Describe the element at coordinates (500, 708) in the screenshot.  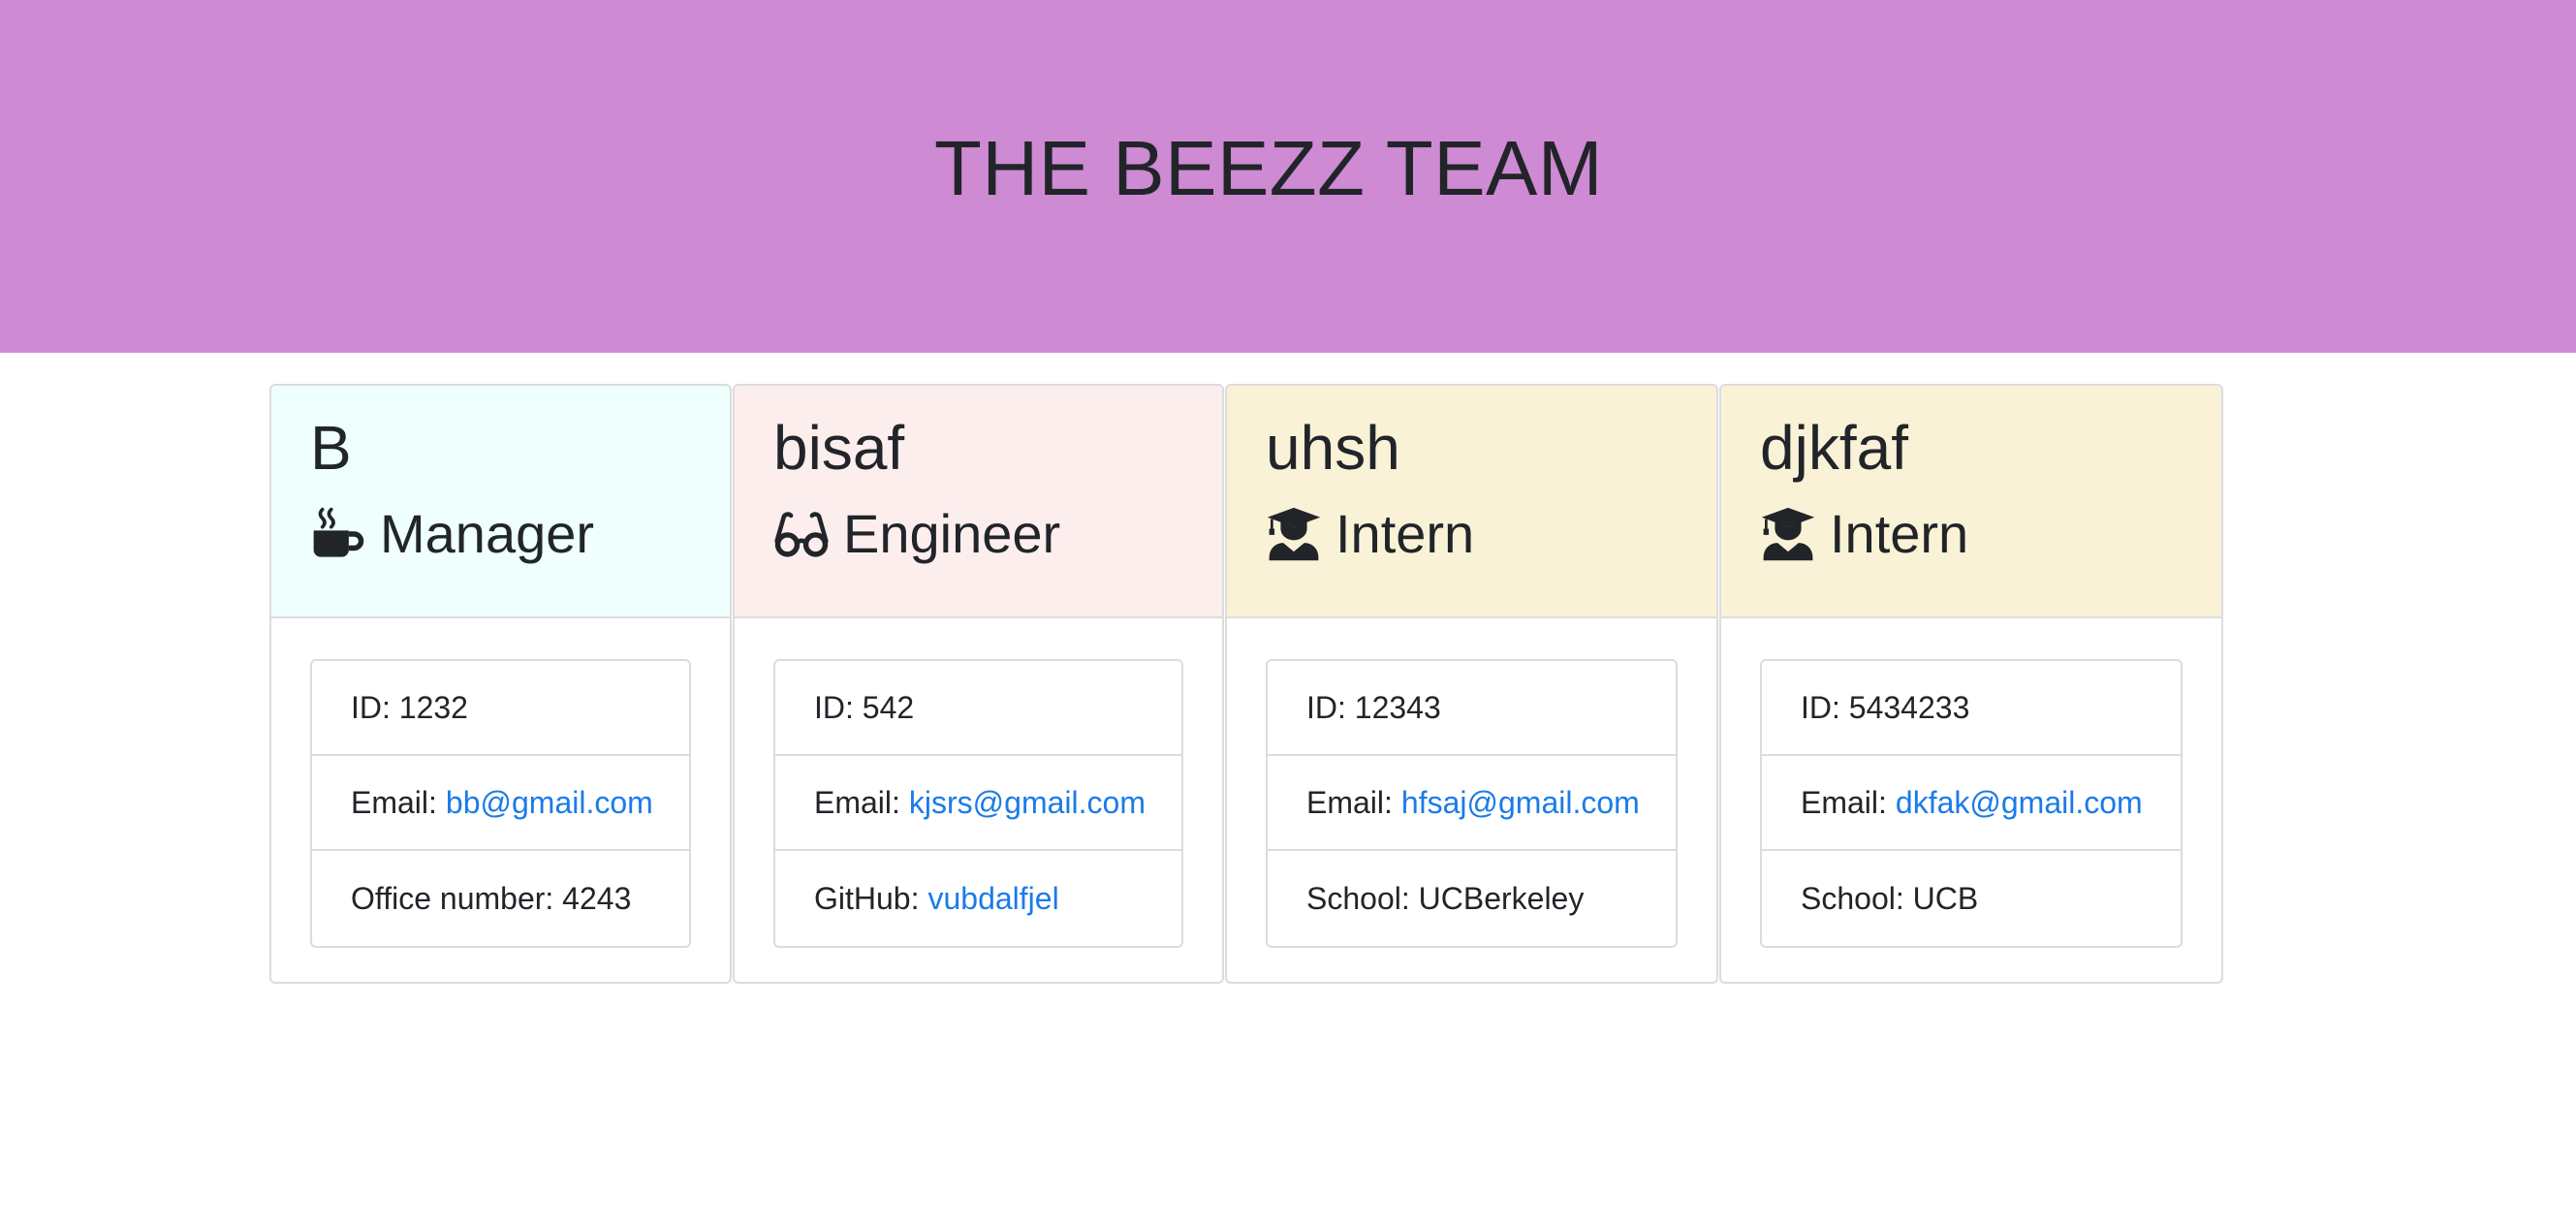
I see `list-item-id: ID: 1232` at that location.